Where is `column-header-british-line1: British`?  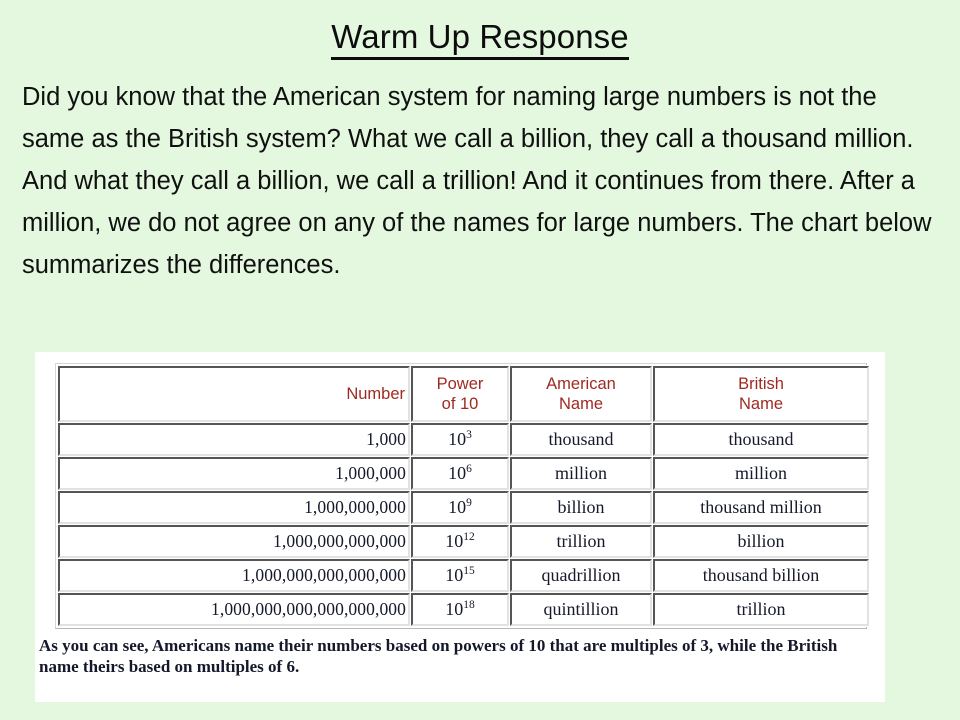 column-header-british-line1: British is located at coordinates (761, 384).